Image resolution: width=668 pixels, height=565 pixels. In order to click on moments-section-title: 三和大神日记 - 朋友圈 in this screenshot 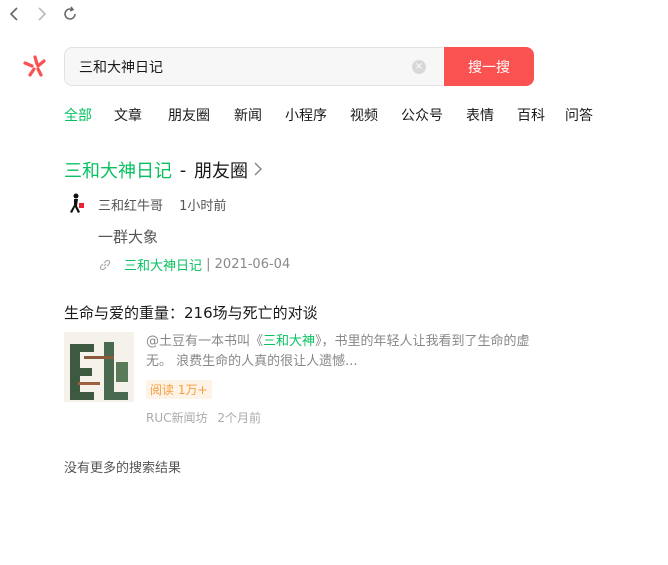, I will do `click(163, 170)`.